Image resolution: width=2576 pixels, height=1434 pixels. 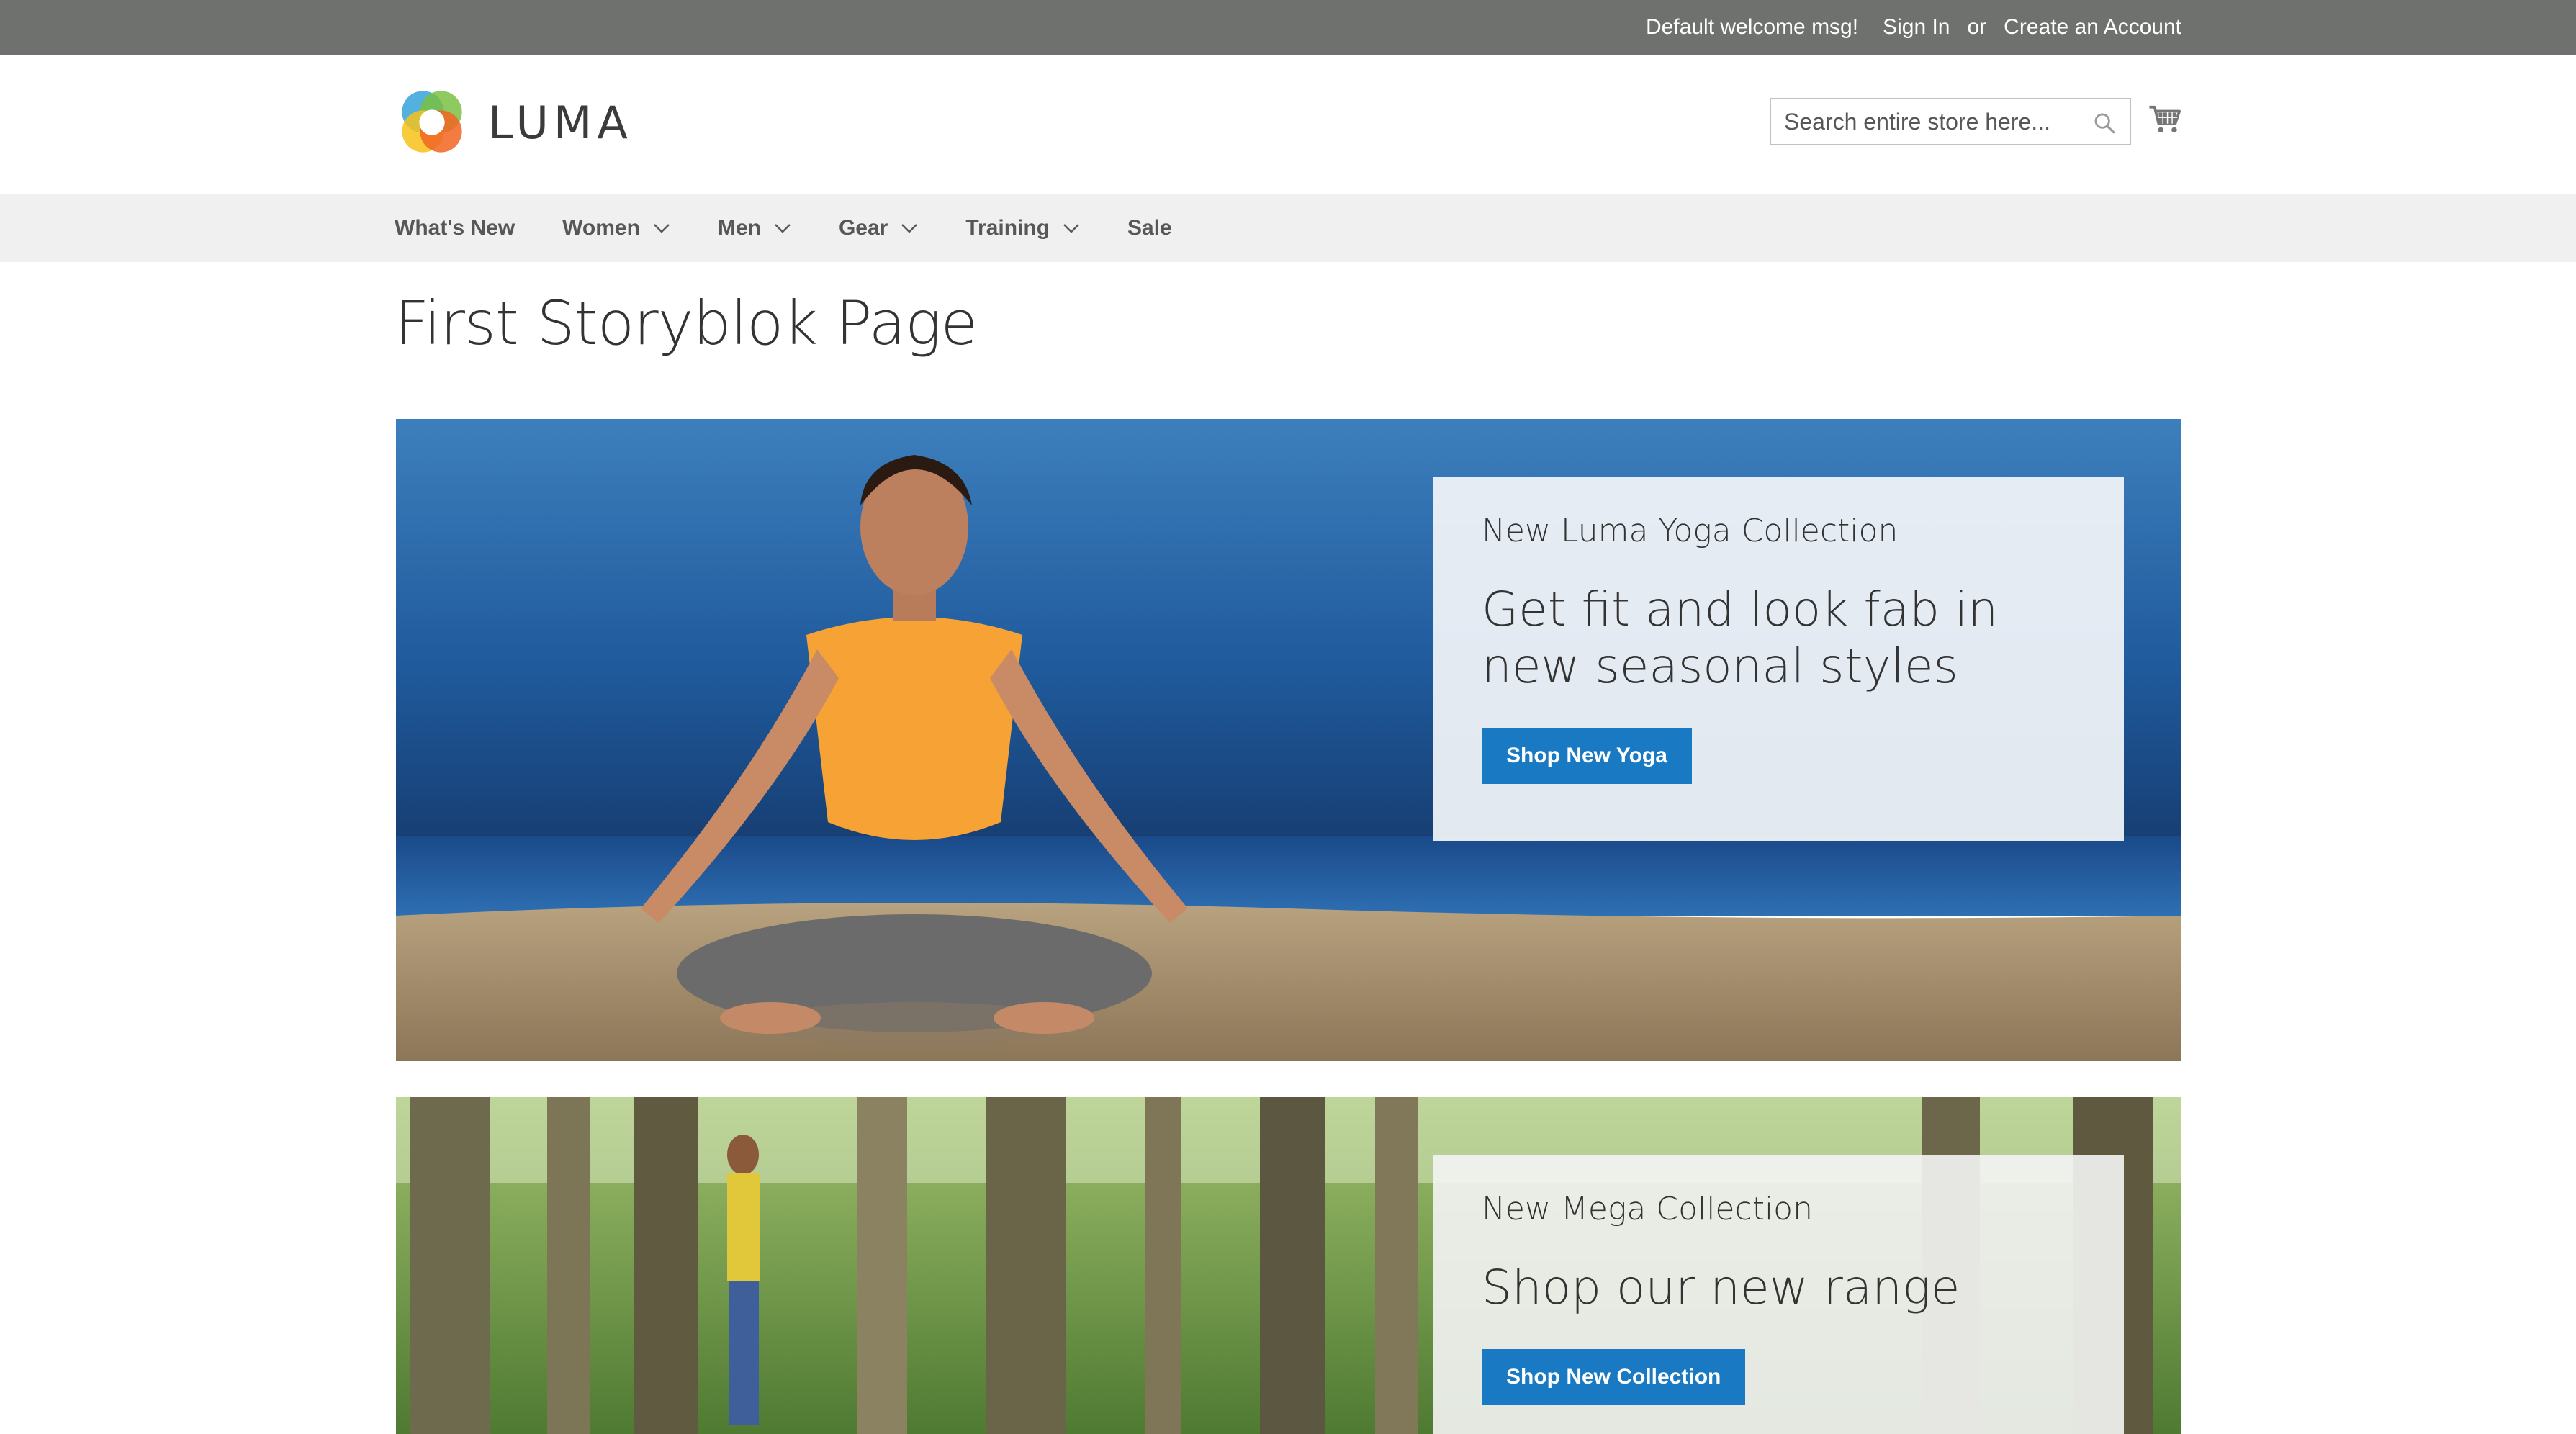 I want to click on nav-item-gear: Gear, so click(x=878, y=228).